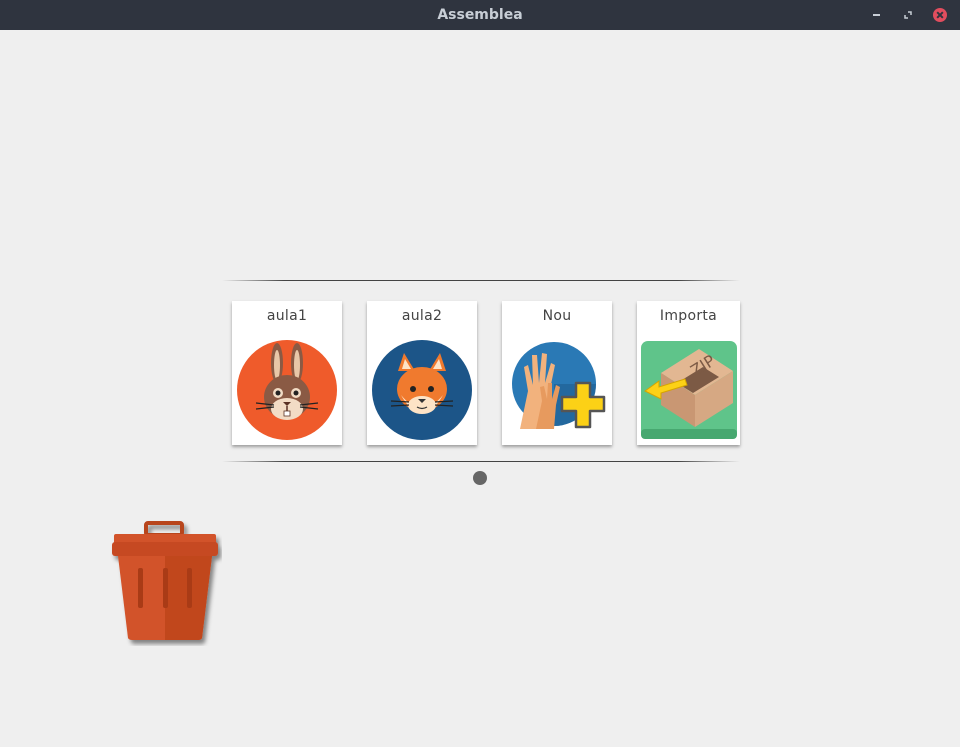 This screenshot has width=960, height=747. I want to click on carousel-top-divider, so click(481, 280).